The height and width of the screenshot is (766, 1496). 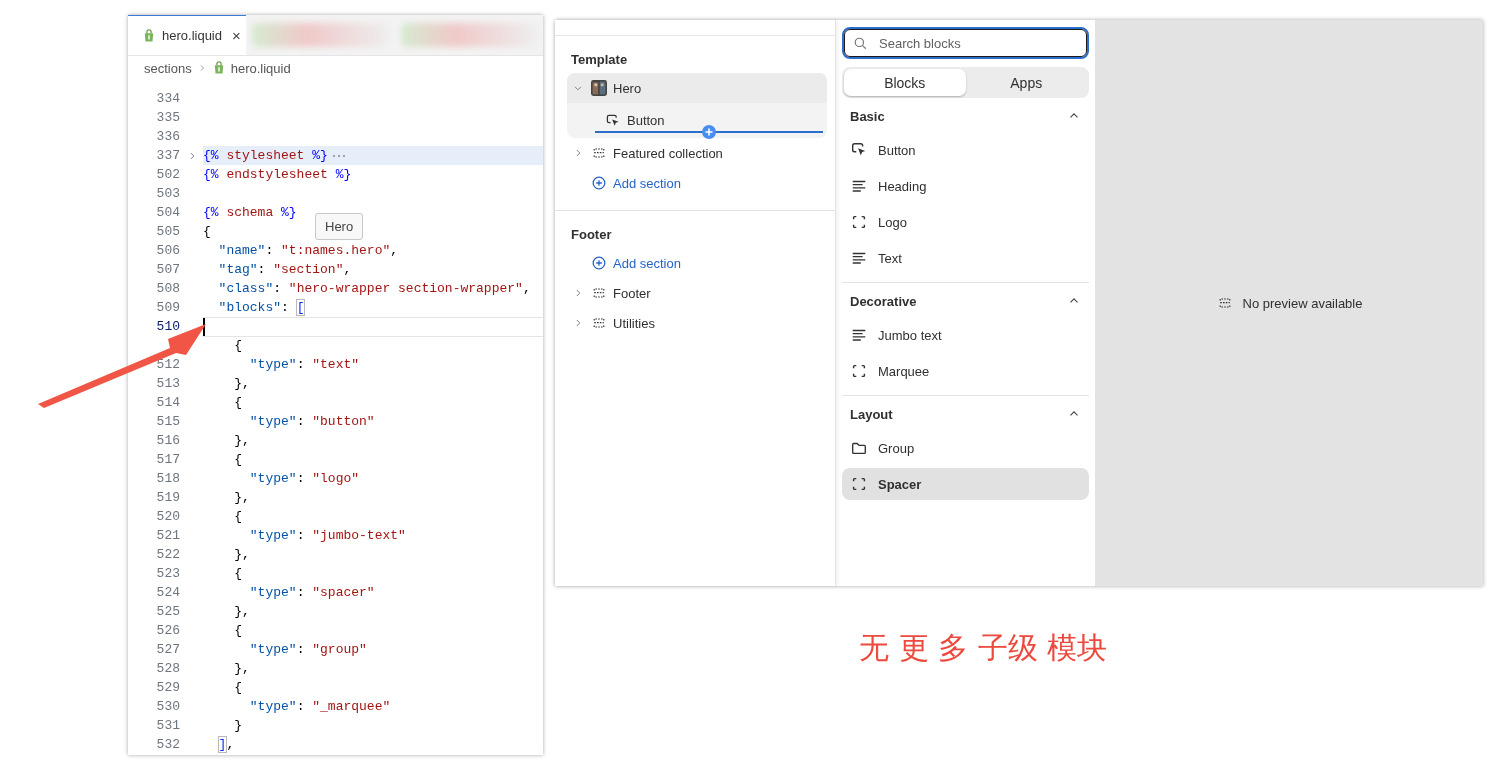 What do you see at coordinates (168, 212) in the screenshot?
I see `line-number: 504` at bounding box center [168, 212].